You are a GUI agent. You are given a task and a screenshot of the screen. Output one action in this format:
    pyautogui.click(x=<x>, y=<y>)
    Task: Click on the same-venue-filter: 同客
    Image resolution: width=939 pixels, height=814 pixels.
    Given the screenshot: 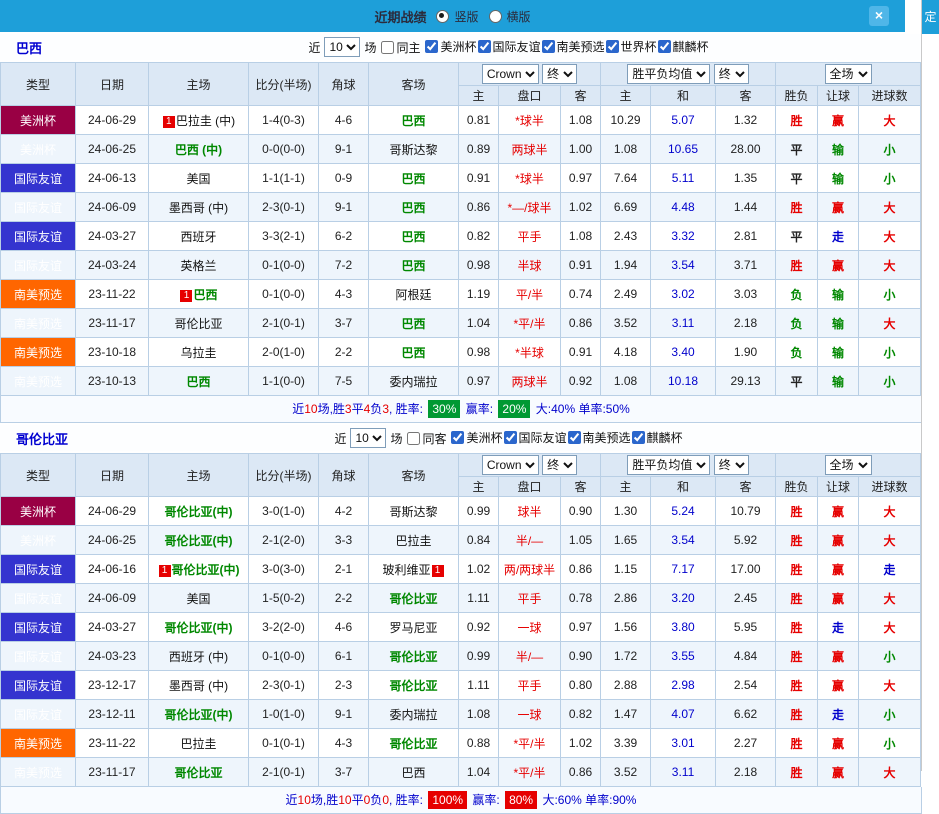 What is the action you would take?
    pyautogui.click(x=426, y=438)
    